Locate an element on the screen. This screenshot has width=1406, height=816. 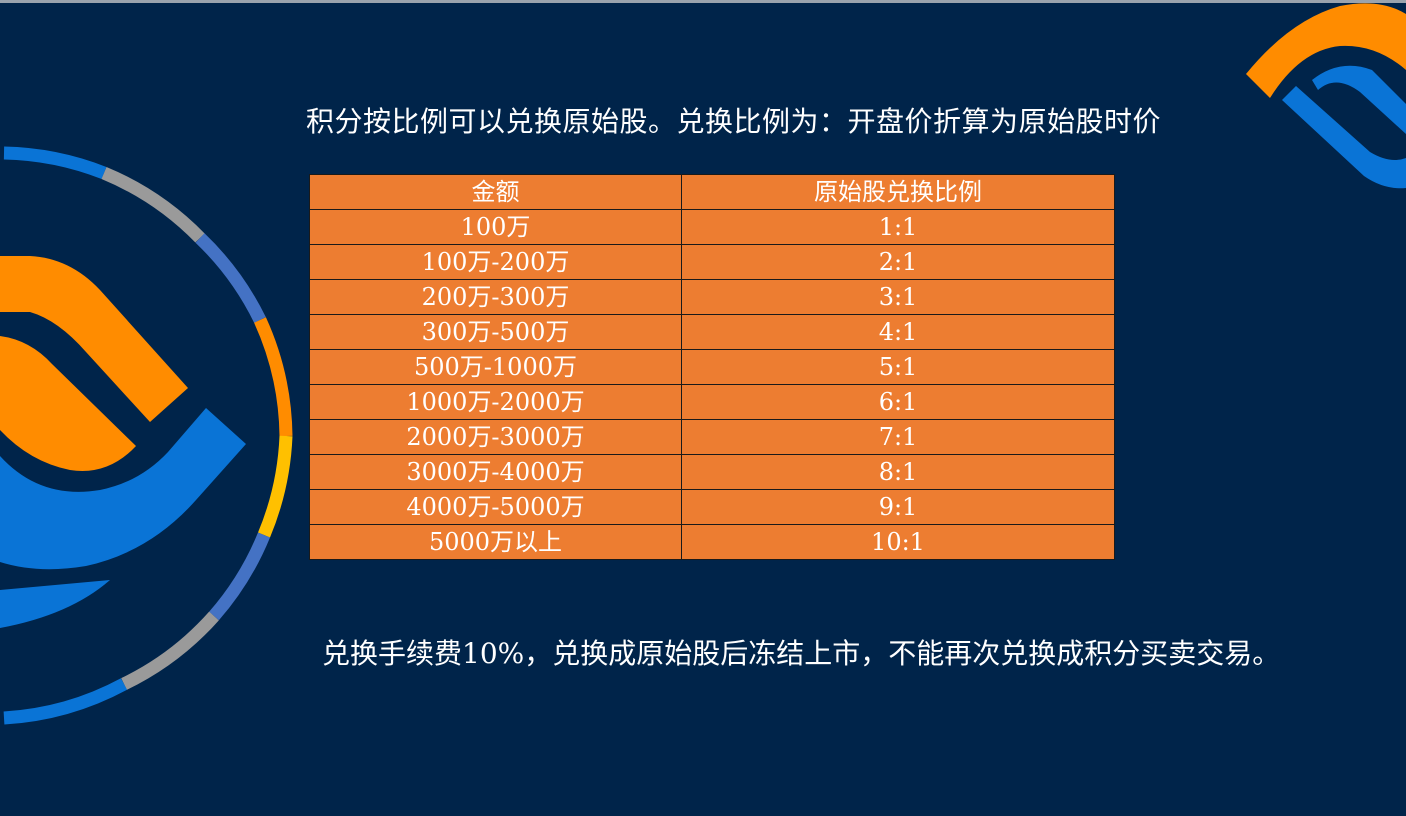
column-header-ratio: 原始股兑换比例 is located at coordinates (898, 192).